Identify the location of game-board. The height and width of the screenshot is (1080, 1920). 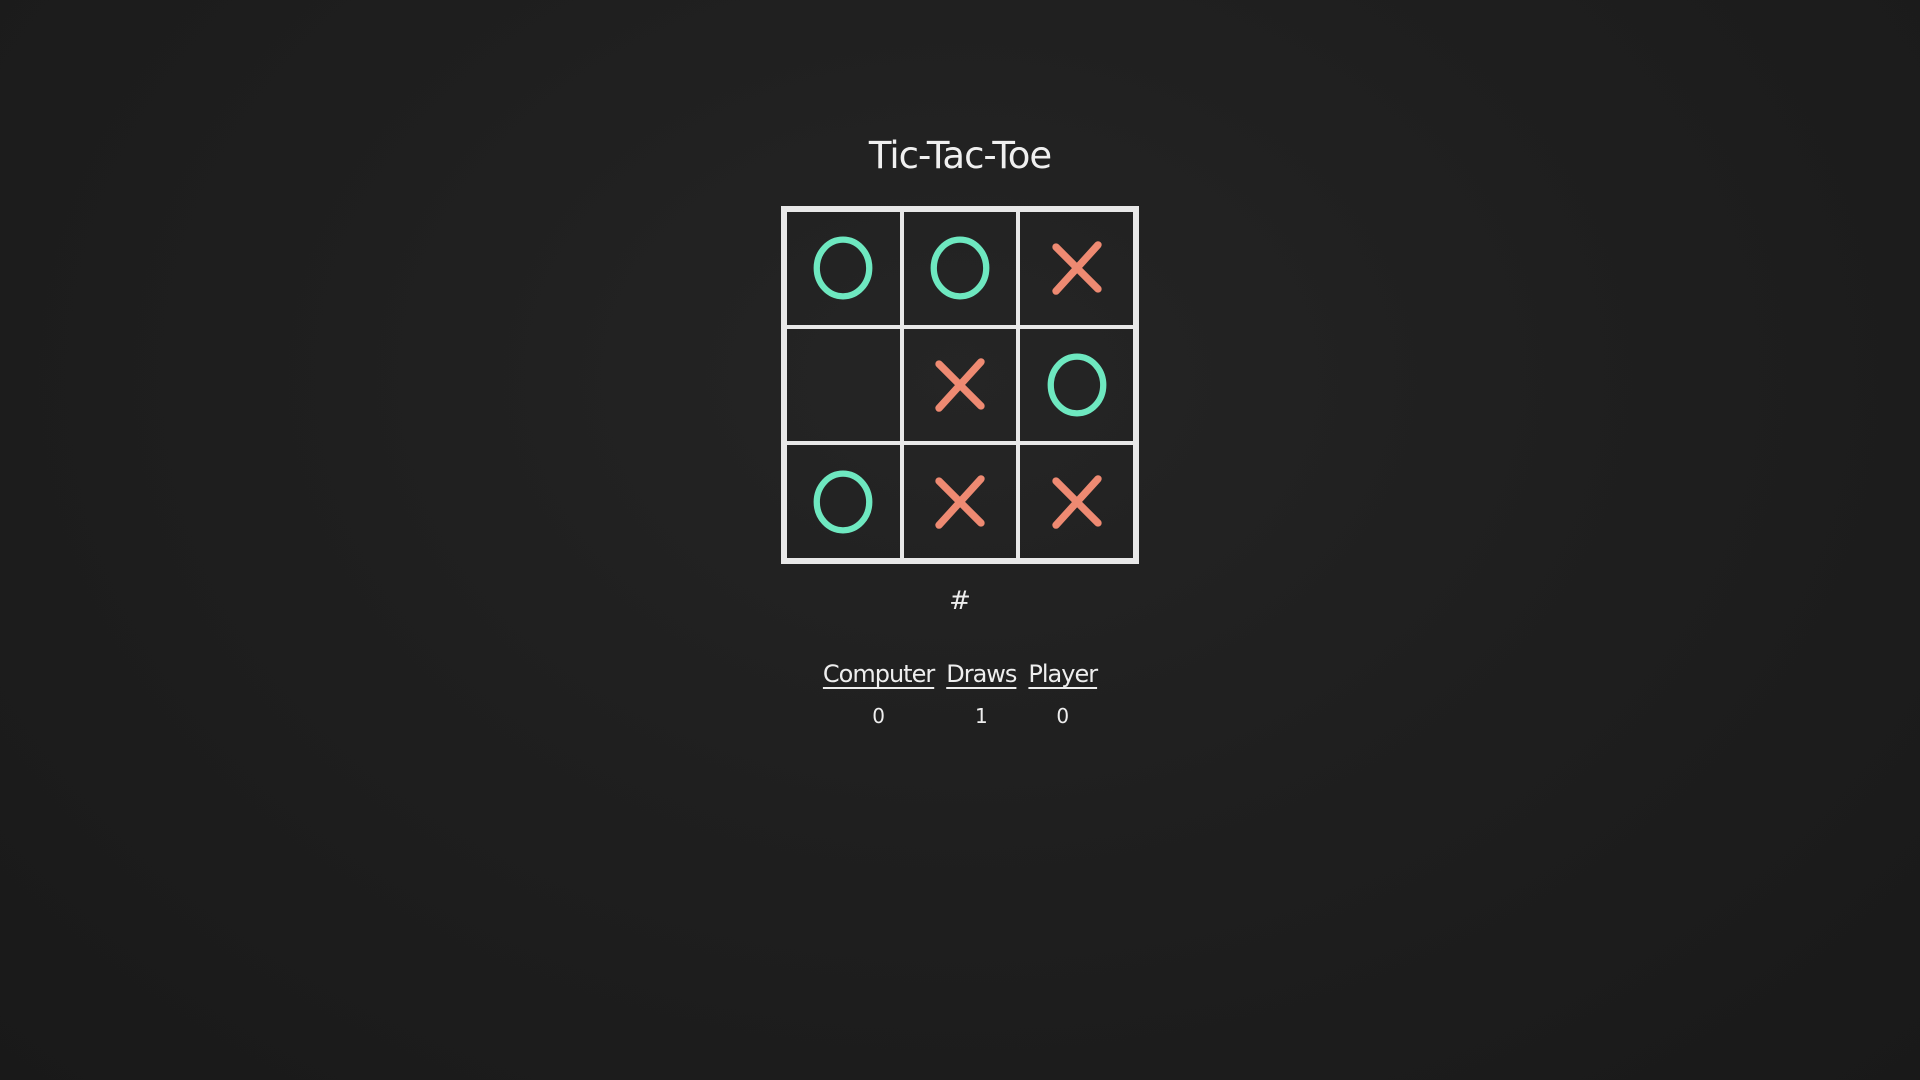
(960, 385).